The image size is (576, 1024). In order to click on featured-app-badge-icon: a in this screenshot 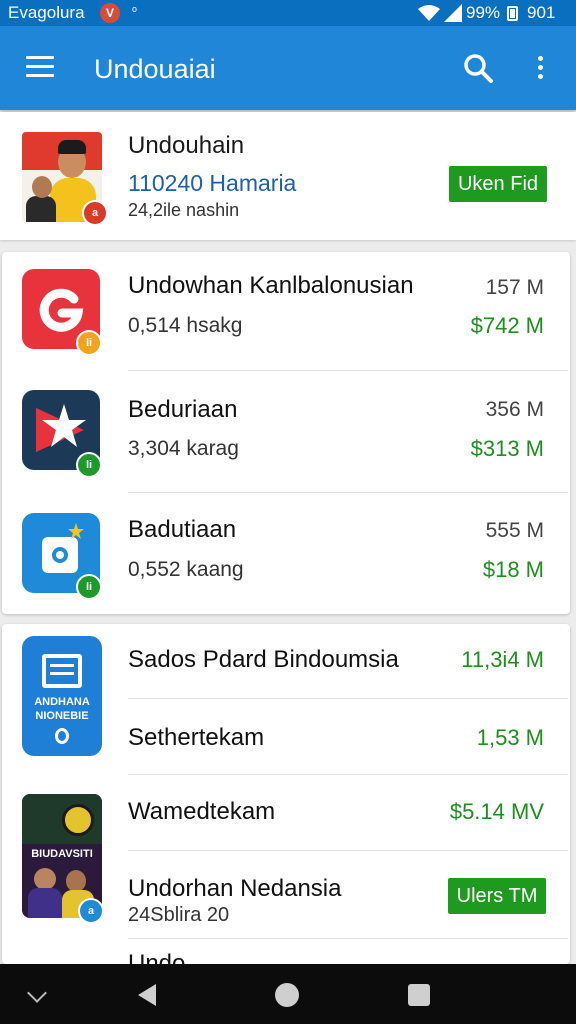, I will do `click(95, 213)`.